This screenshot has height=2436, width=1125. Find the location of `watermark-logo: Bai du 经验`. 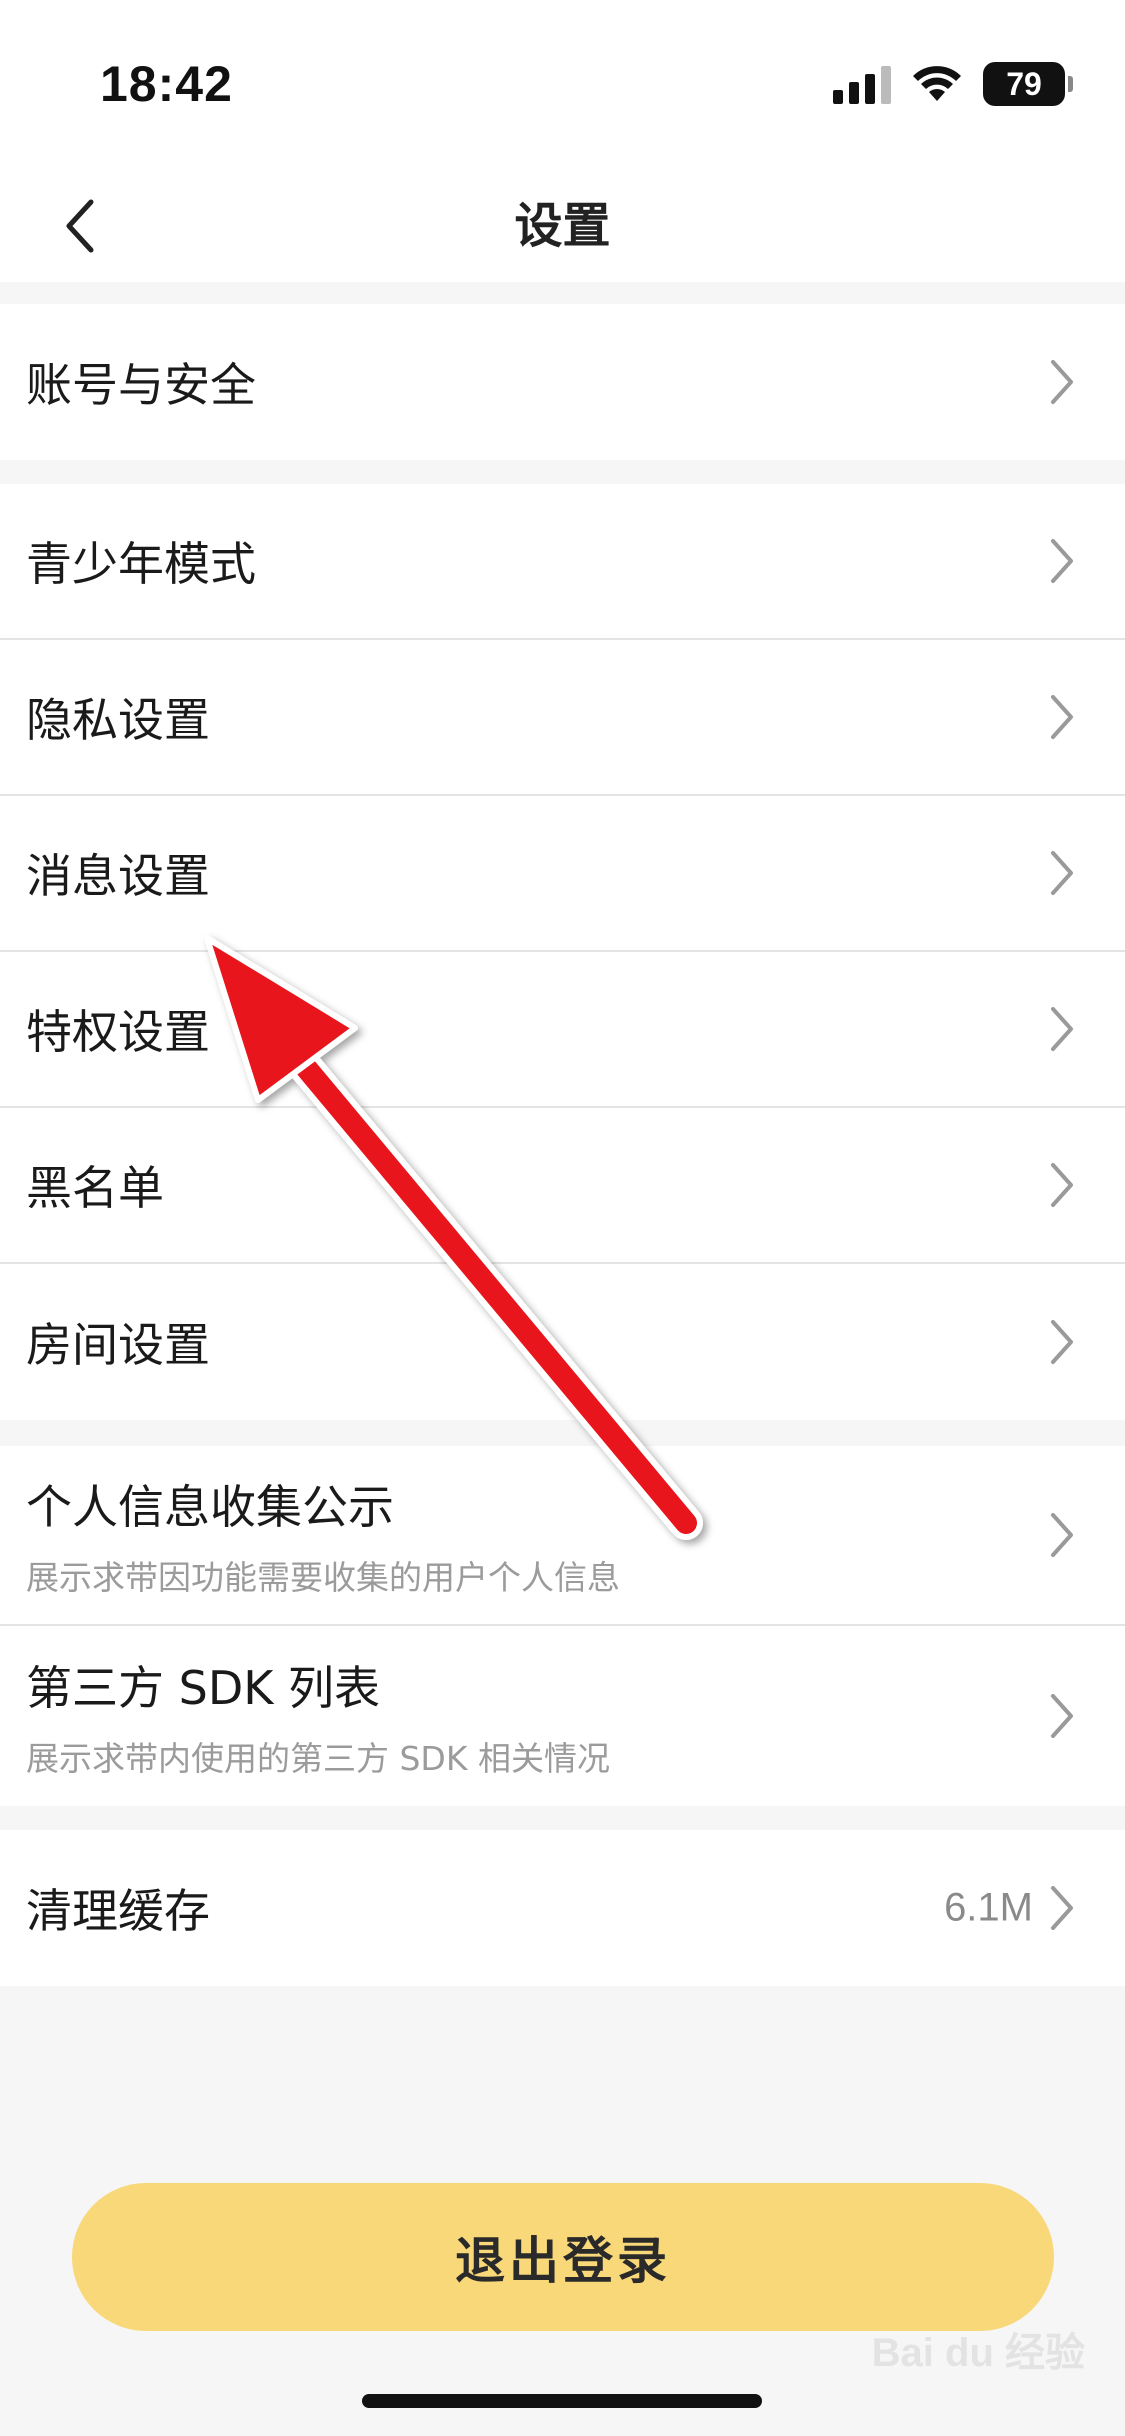

watermark-logo: Bai du 经验 is located at coordinates (978, 2353).